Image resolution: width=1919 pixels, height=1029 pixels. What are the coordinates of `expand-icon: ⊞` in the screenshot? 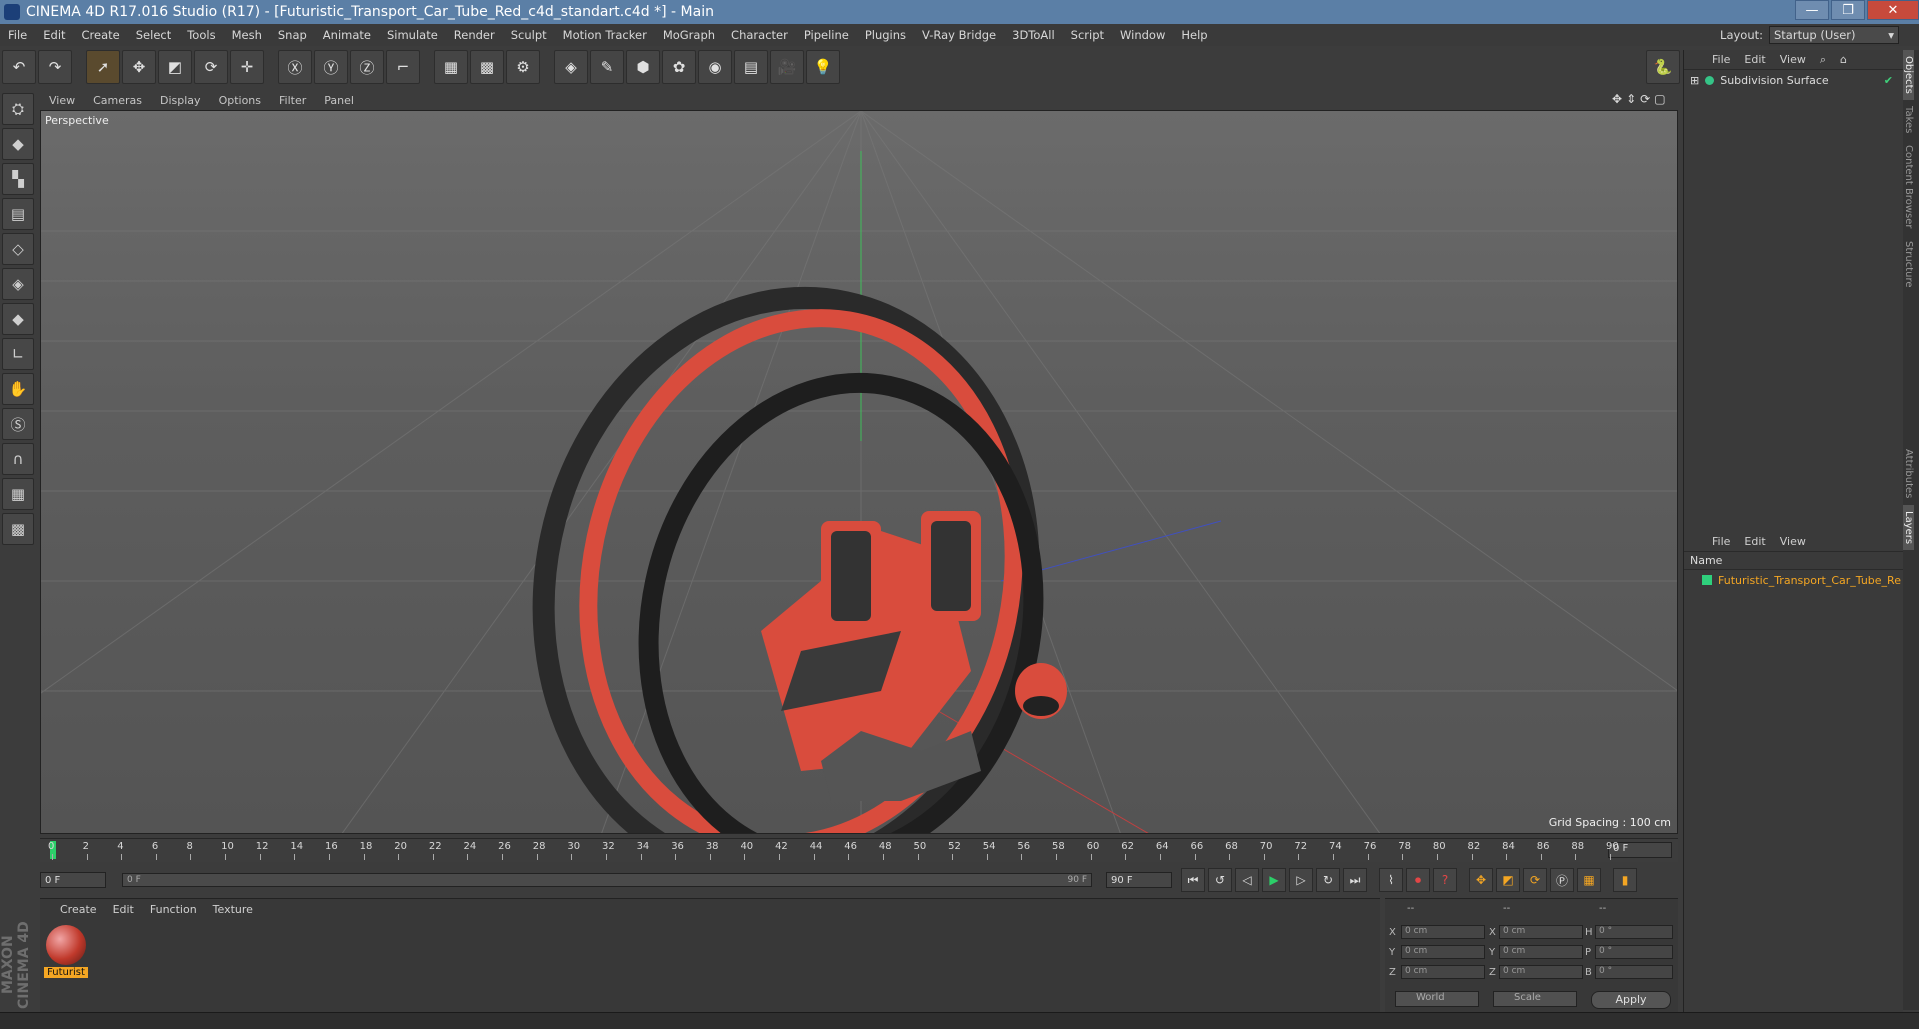 It's located at (1694, 80).